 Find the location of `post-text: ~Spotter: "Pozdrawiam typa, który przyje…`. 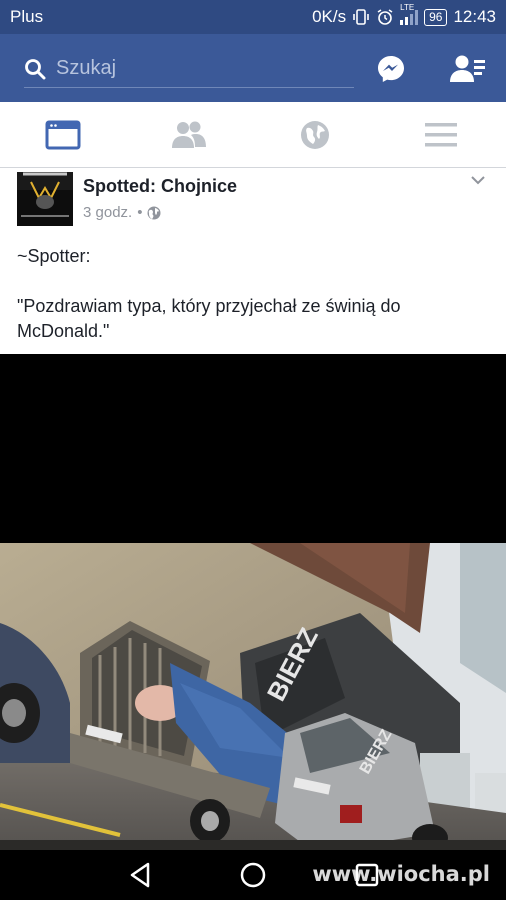

post-text: ~Spotter: "Pozdrawiam typa, który przyje… is located at coordinates (252, 294).